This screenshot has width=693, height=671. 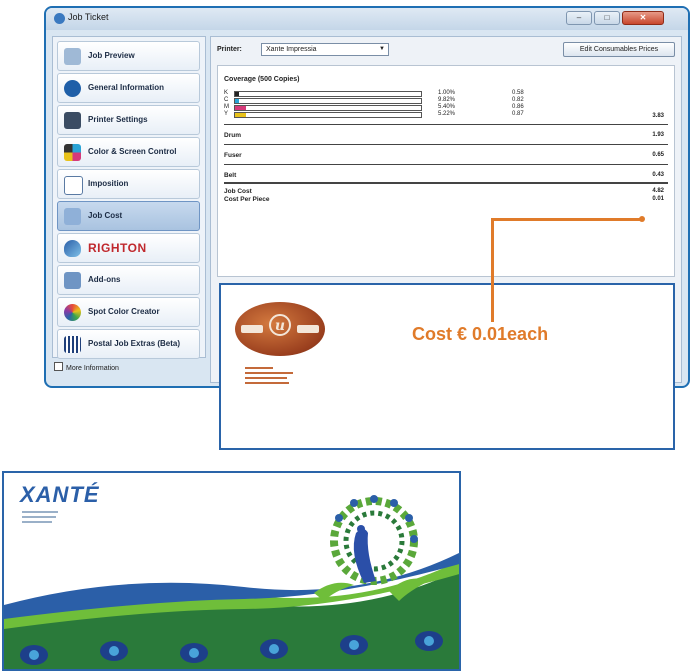 I want to click on coverage-cost: 0.82, so click(x=518, y=100).